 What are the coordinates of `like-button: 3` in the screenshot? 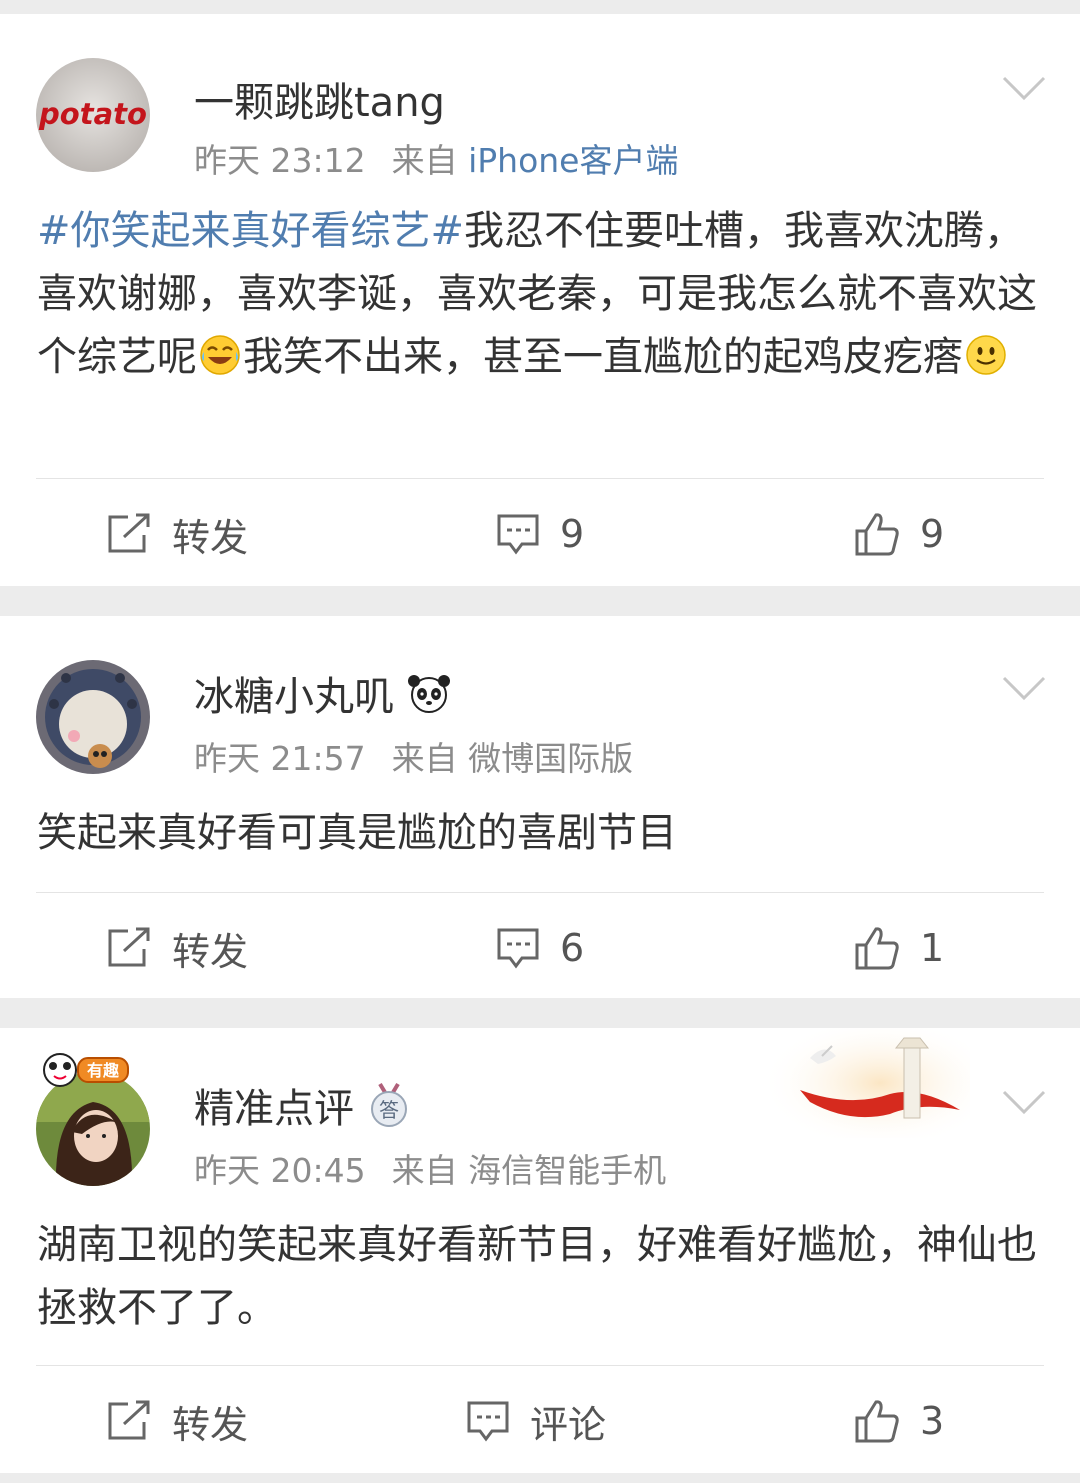 It's located at (899, 1421).